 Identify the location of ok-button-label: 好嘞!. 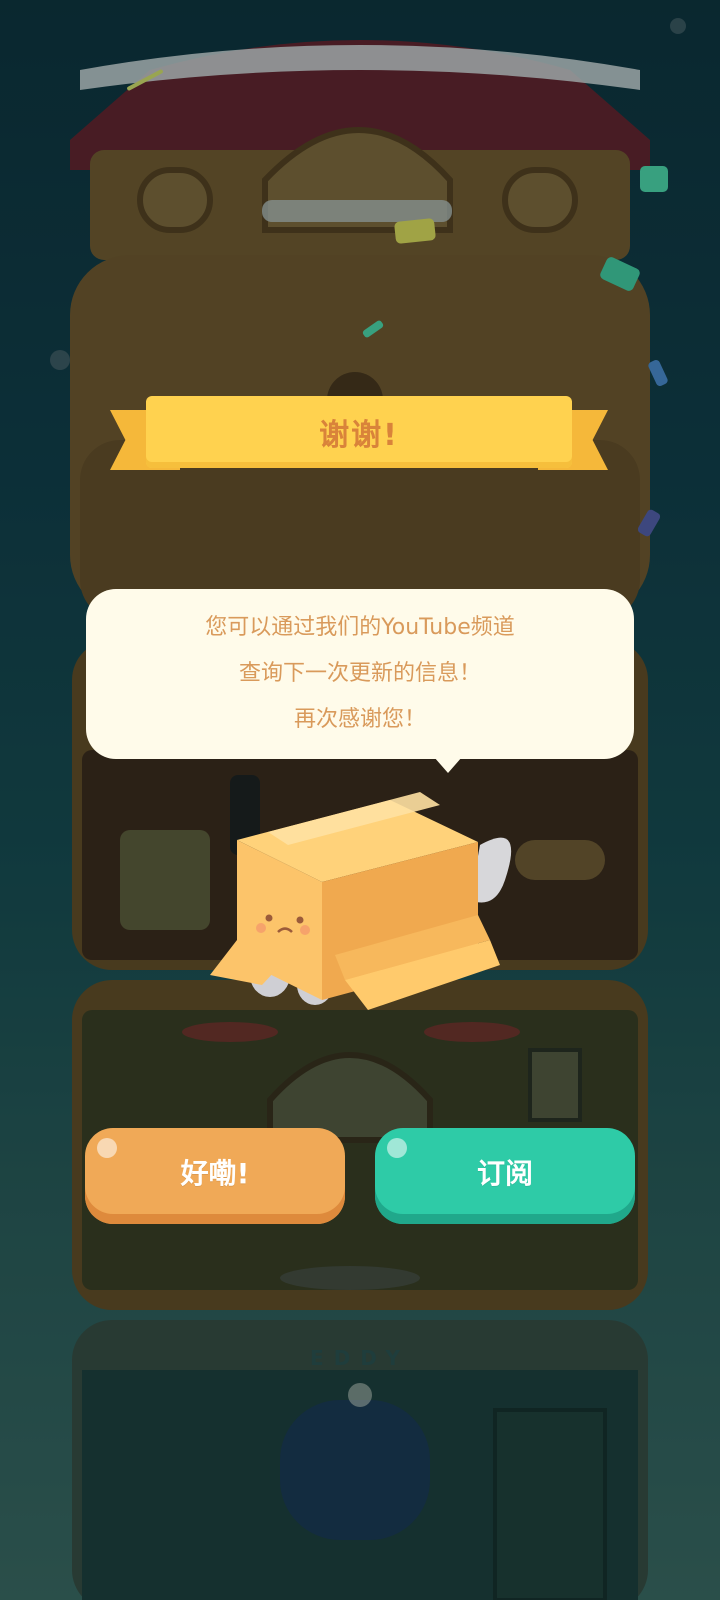
(215, 1173).